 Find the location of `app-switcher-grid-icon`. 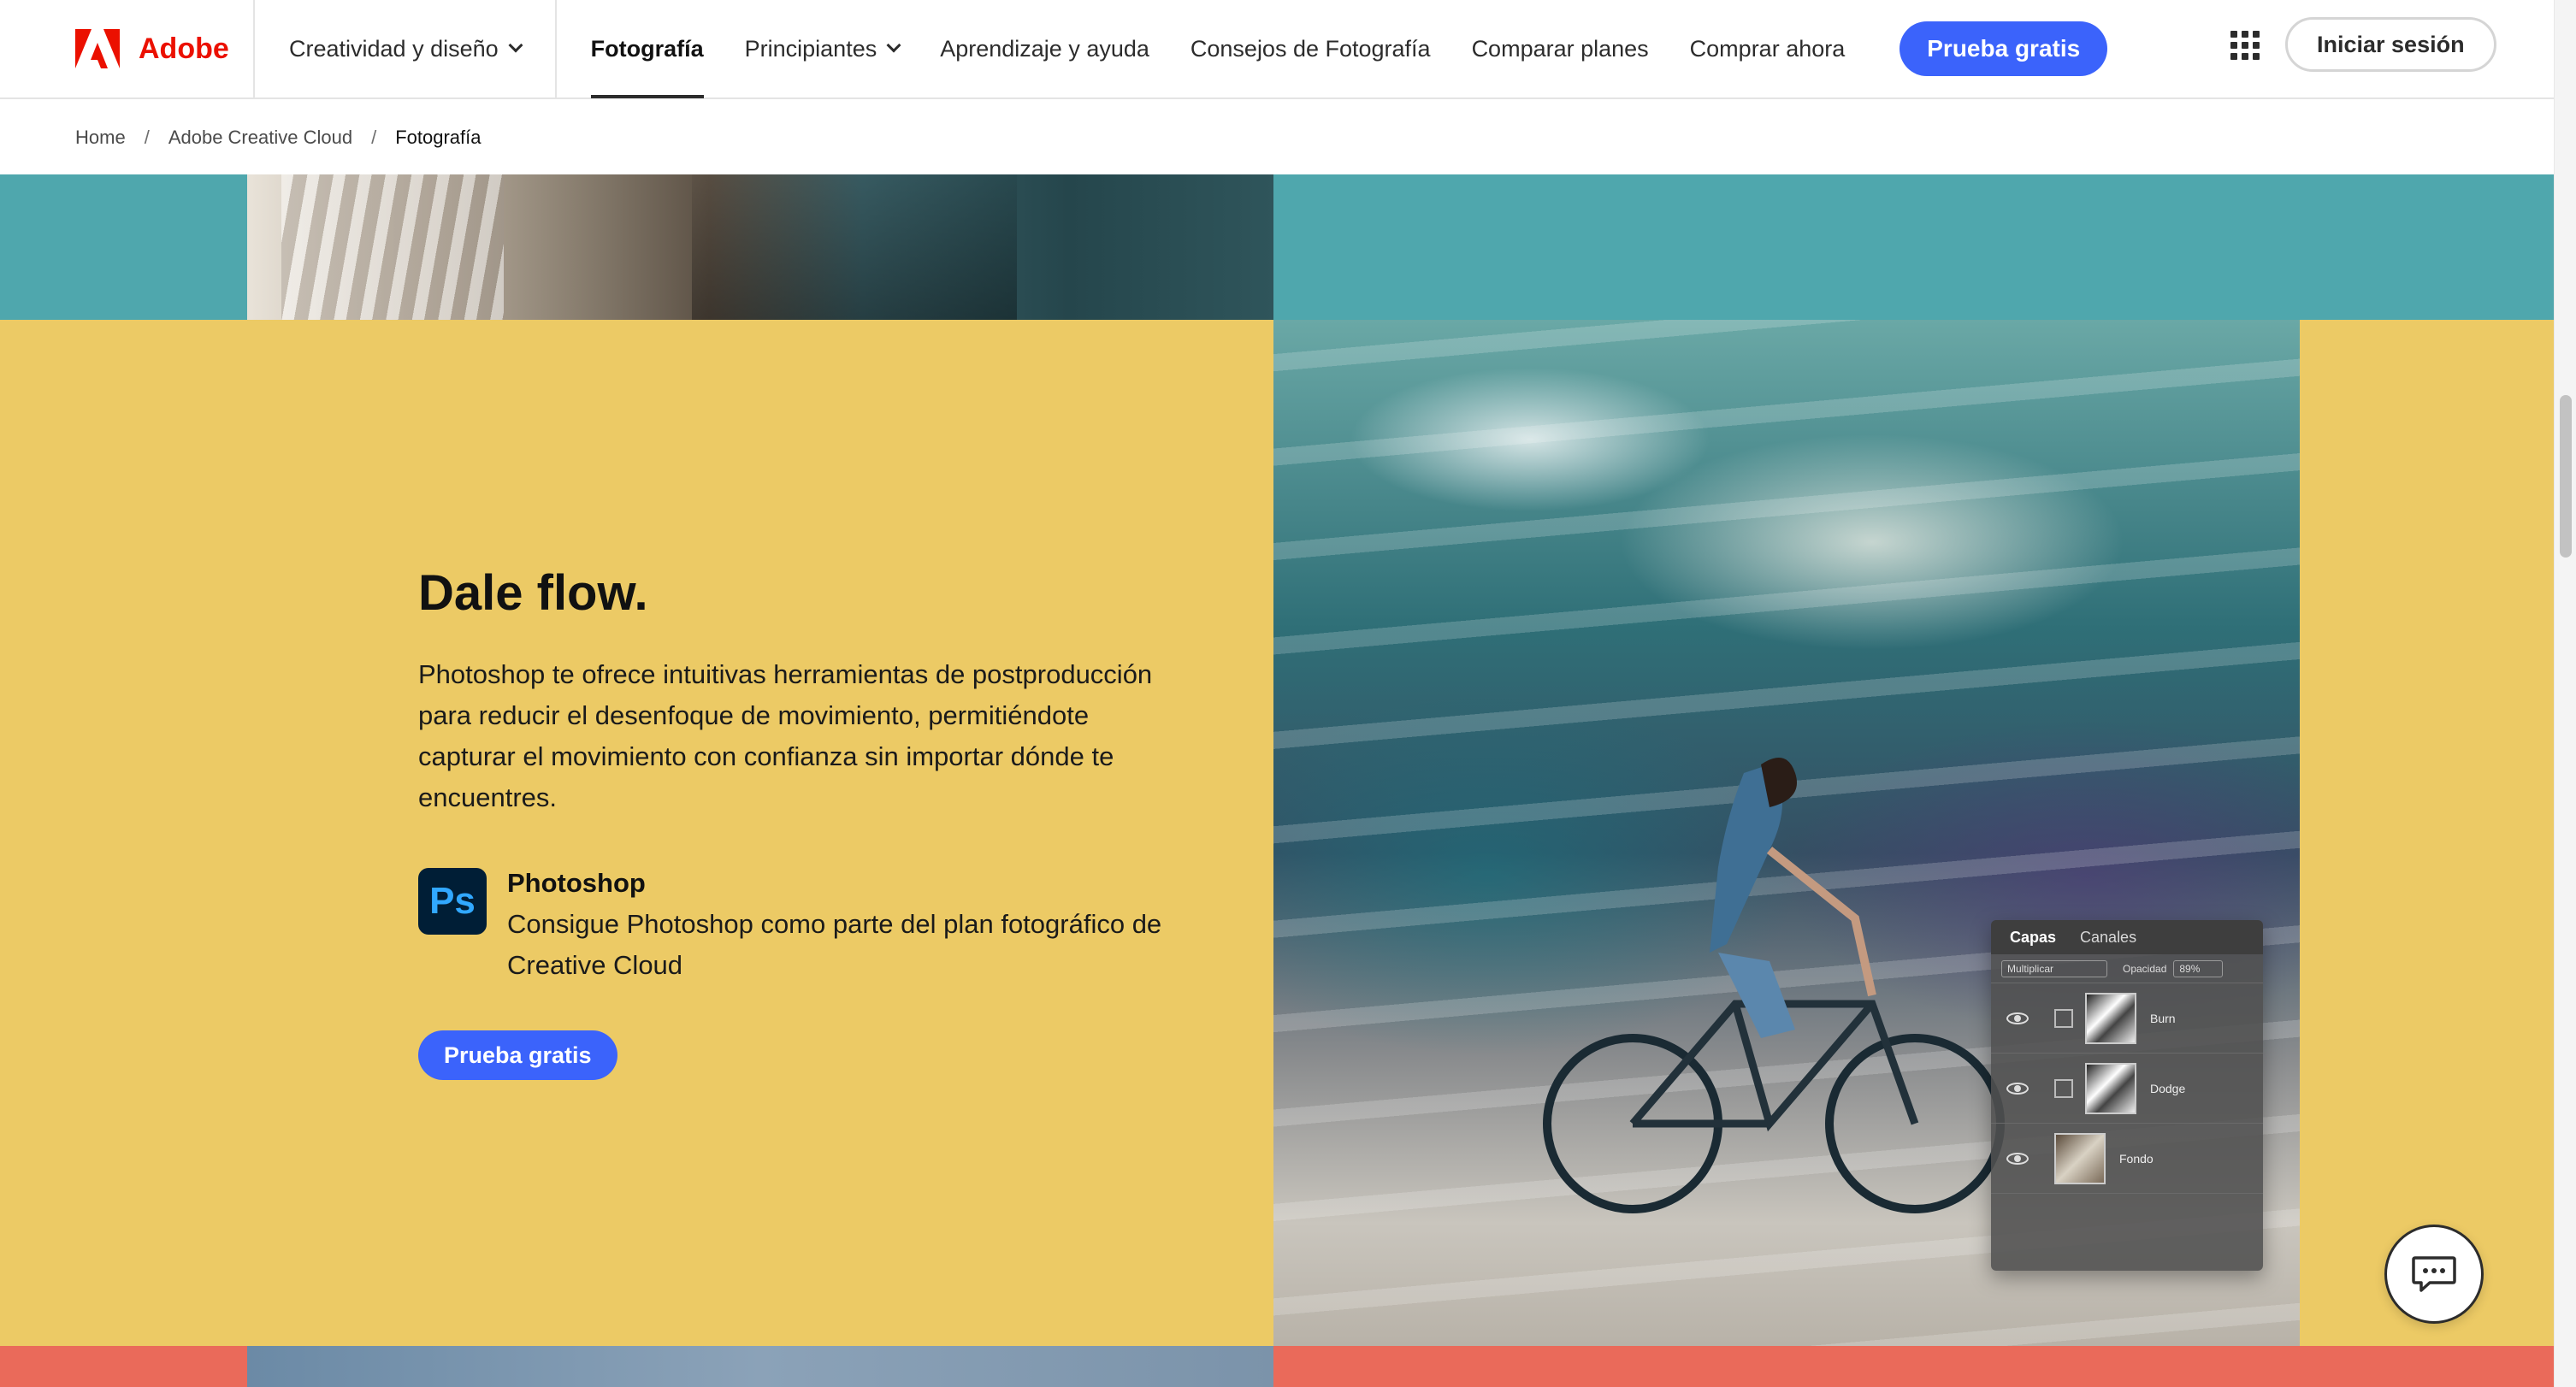

app-switcher-grid-icon is located at coordinates (2245, 45).